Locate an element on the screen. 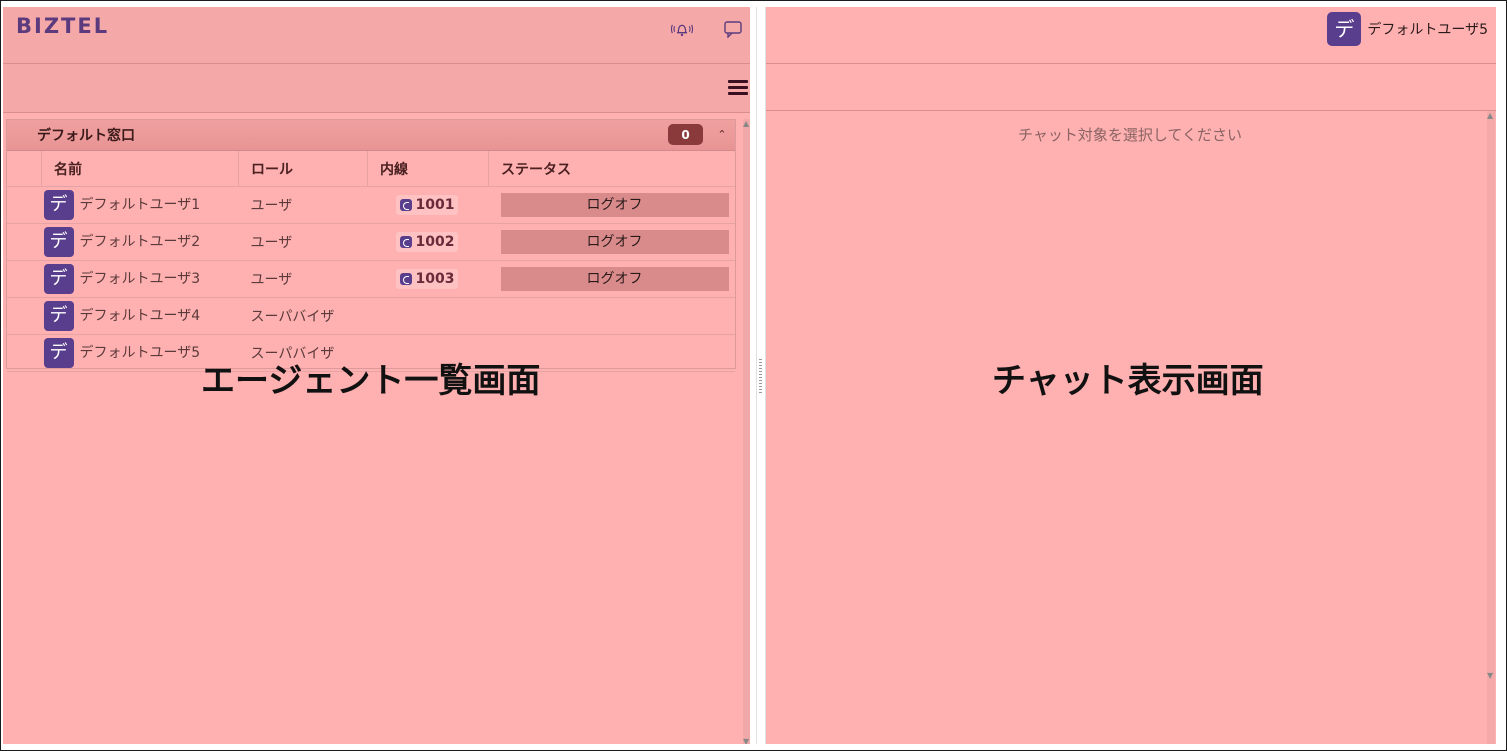 This screenshot has width=1507, height=751. left-scrollbar: ▲ ▼ is located at coordinates (746, 431).